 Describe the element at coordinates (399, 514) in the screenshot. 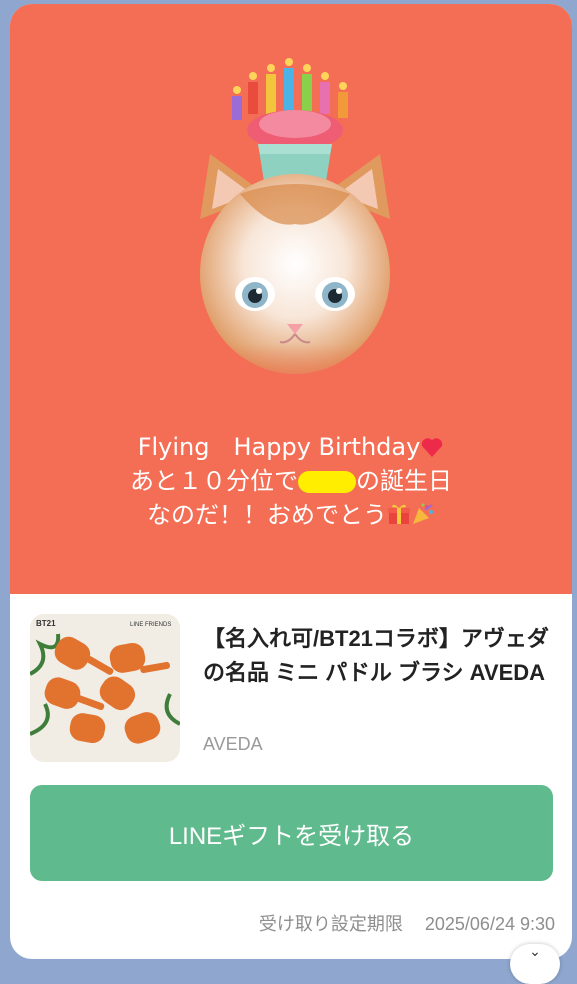

I see `gift-icon` at that location.